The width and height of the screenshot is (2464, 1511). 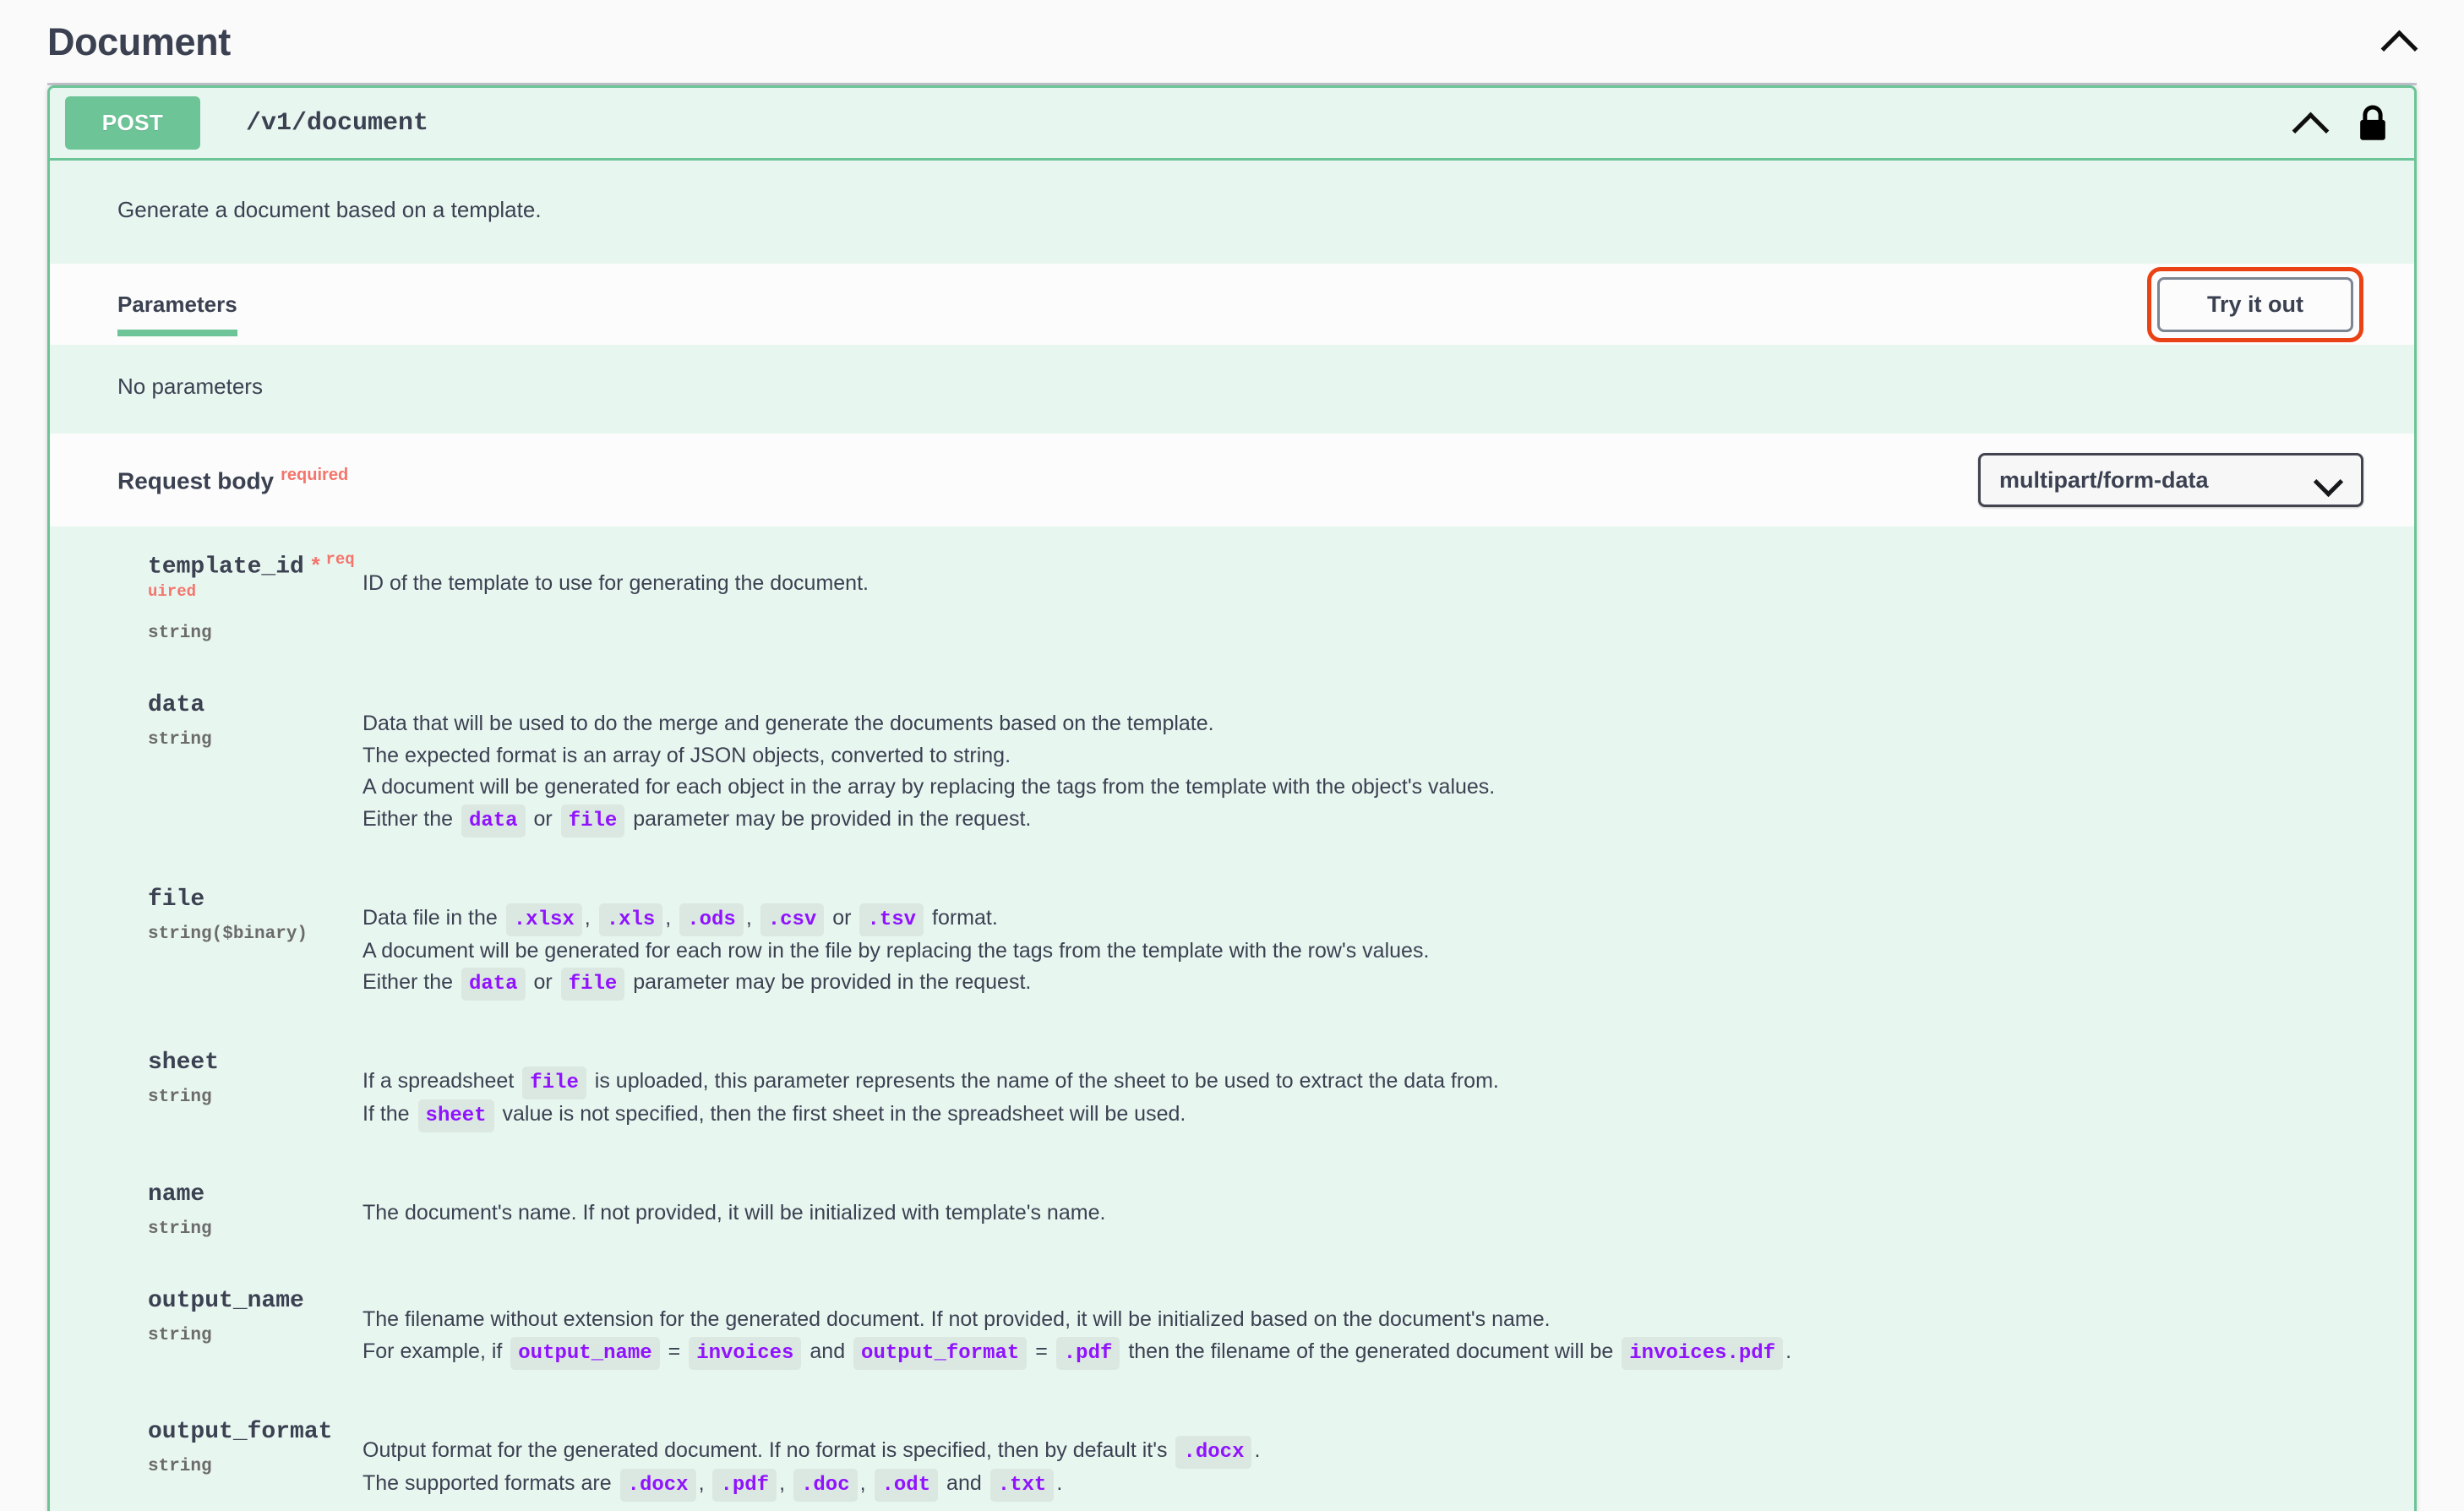 I want to click on inline-code: .txt, so click(x=1022, y=1486).